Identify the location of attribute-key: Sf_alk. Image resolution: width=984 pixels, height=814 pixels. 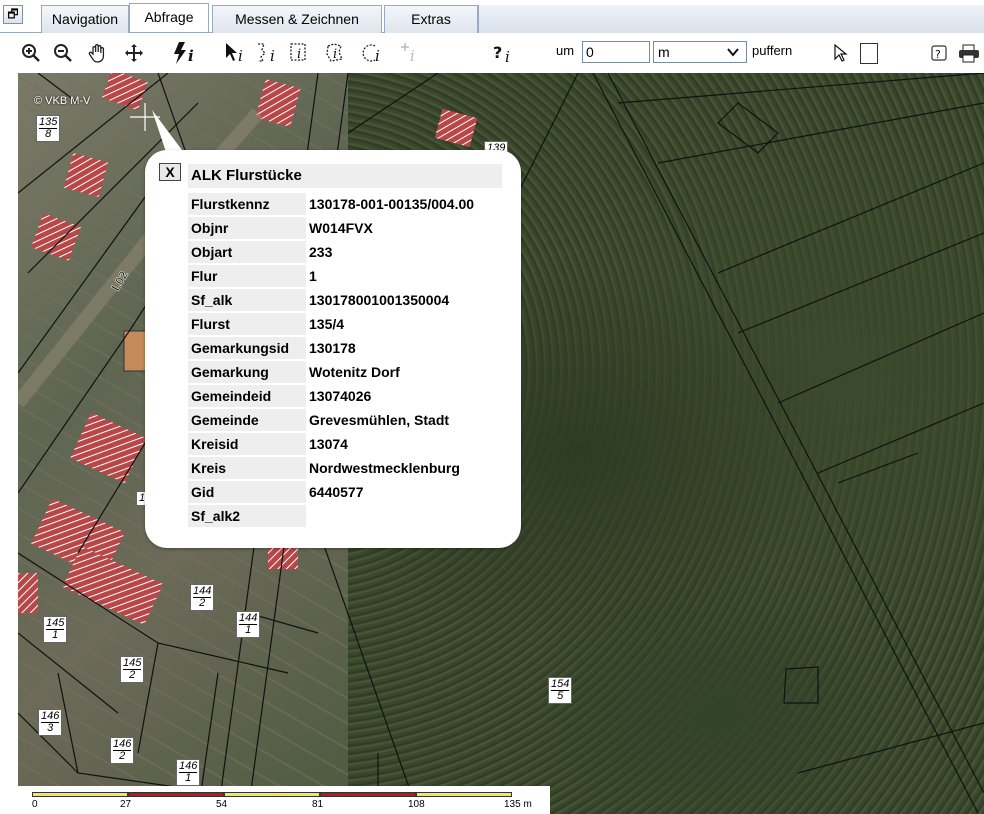
(247, 300).